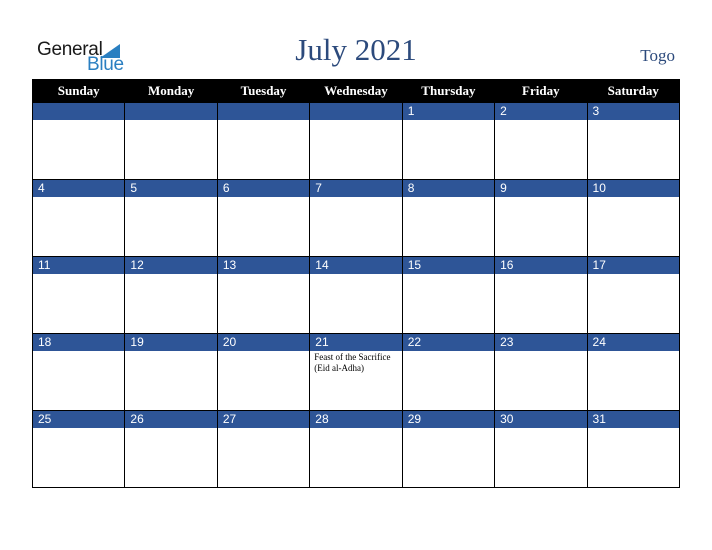 This screenshot has height=550, width=712. Describe the element at coordinates (633, 295) in the screenshot. I see `day-cell: 17` at that location.